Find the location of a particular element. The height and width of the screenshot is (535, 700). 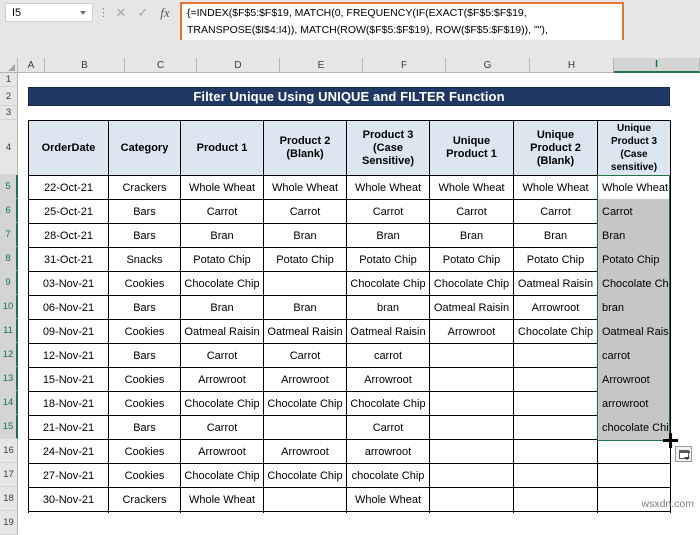

cell-unique-product1: Oatmeal Raisin is located at coordinates (471, 307).